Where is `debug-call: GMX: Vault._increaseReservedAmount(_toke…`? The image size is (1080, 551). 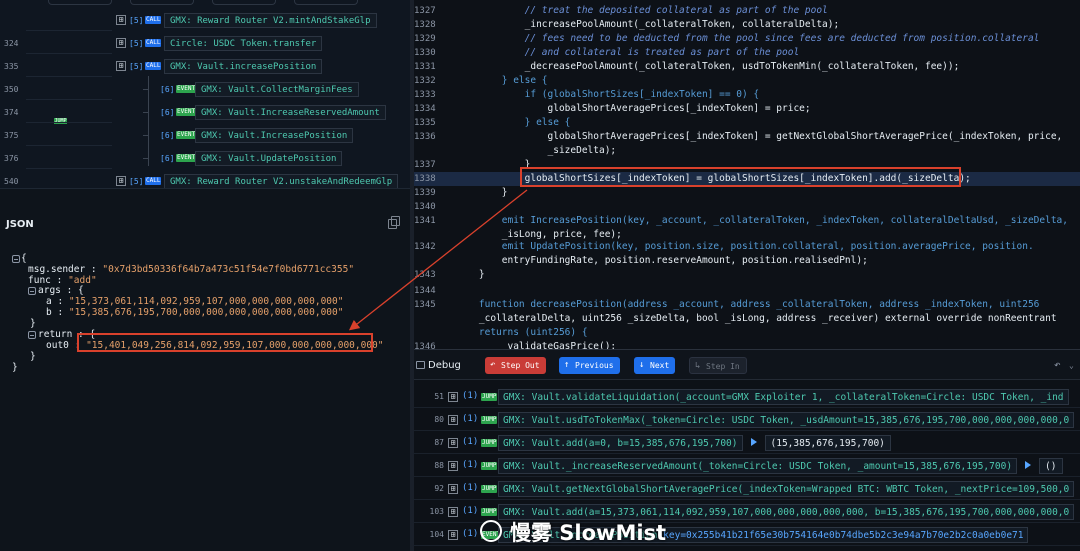 debug-call: GMX: Vault._increaseReservedAmount(_toke… is located at coordinates (758, 466).